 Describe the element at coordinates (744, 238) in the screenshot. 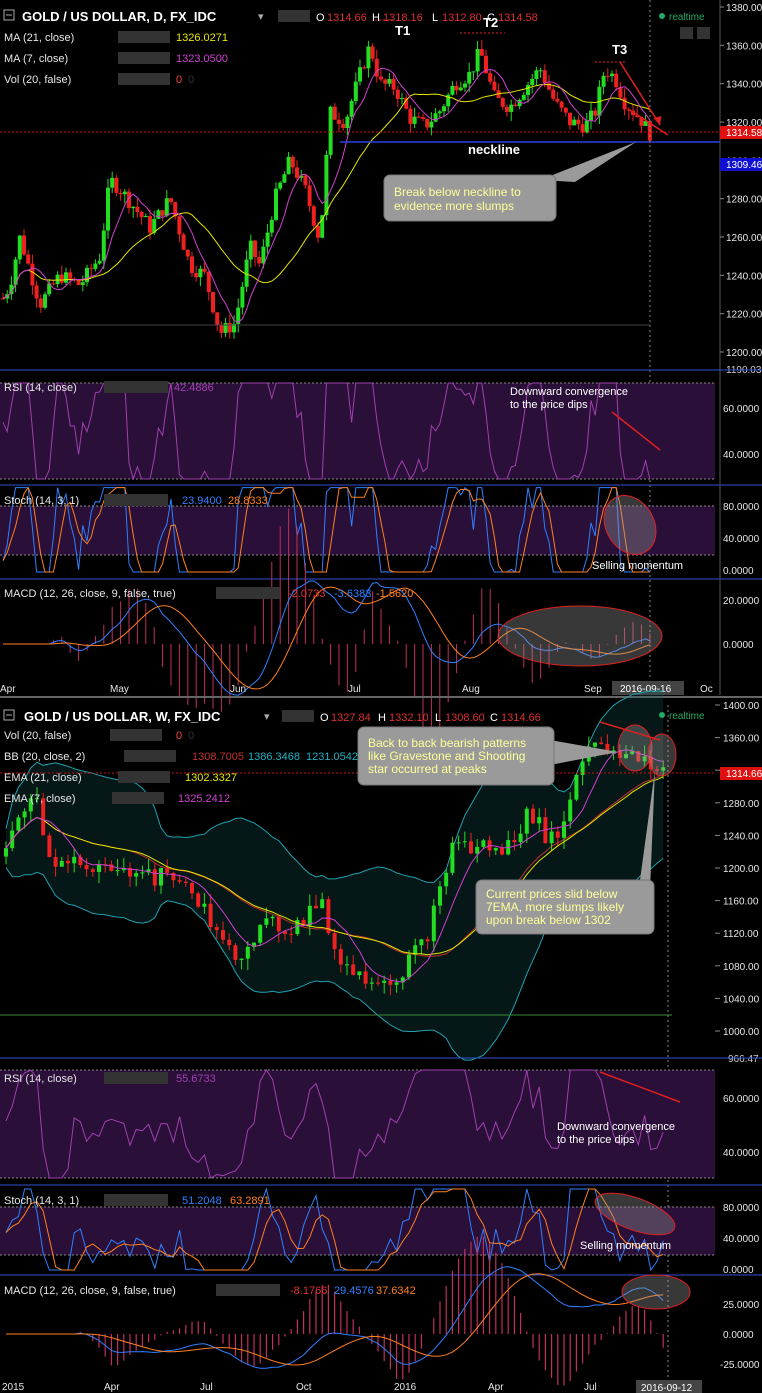

I see `y-tick-label: 1260.00` at that location.